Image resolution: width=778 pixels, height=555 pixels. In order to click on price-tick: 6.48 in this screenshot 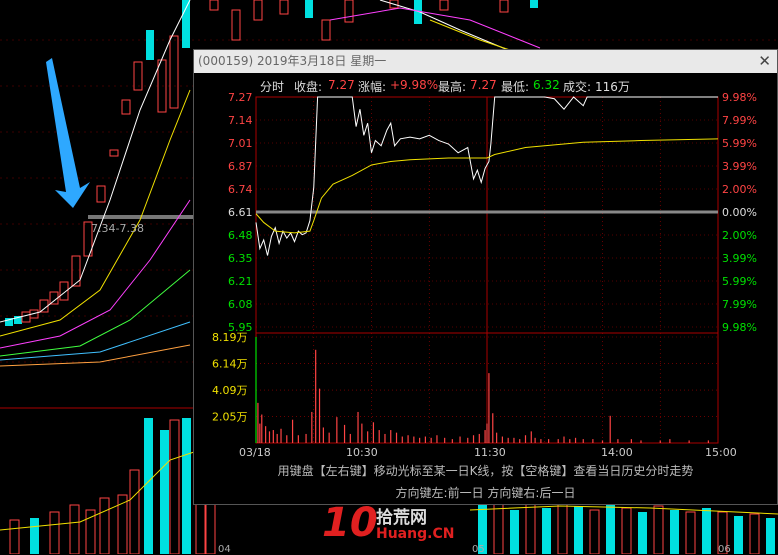, I will do `click(240, 235)`.